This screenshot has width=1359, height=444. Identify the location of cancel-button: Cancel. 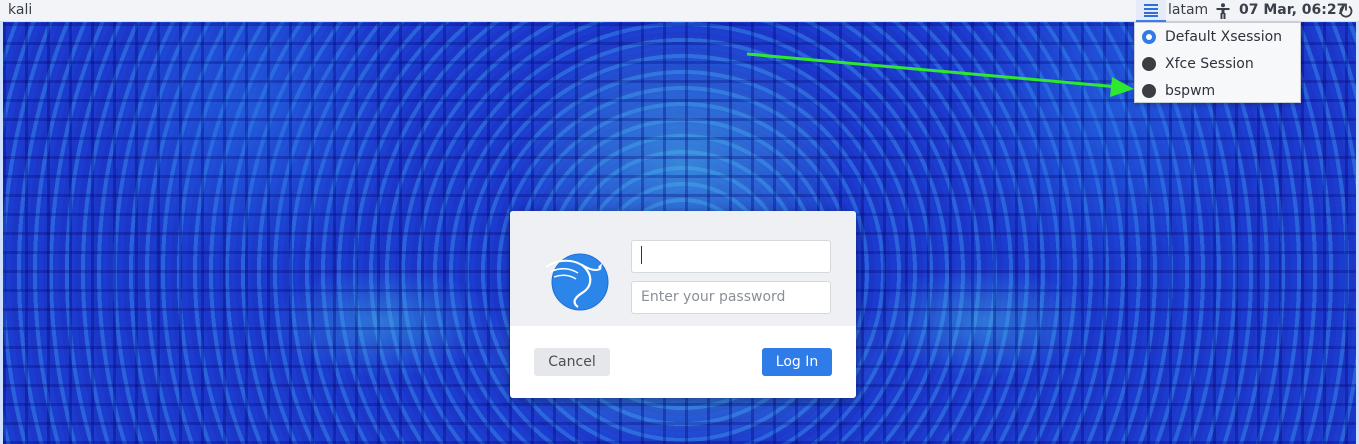
(572, 362).